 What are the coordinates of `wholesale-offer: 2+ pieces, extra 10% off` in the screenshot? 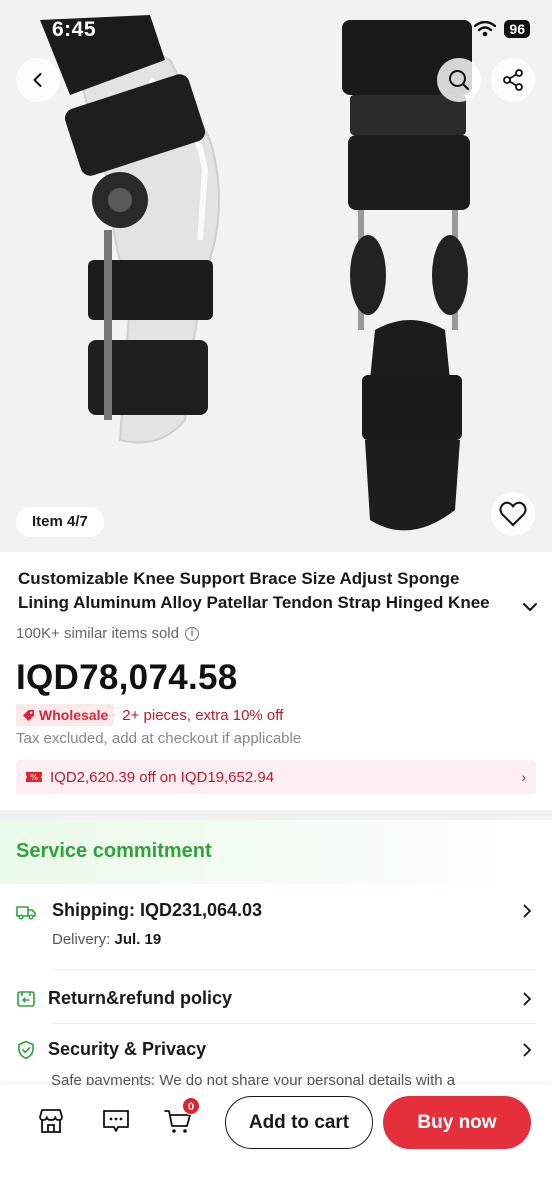 It's located at (203, 715).